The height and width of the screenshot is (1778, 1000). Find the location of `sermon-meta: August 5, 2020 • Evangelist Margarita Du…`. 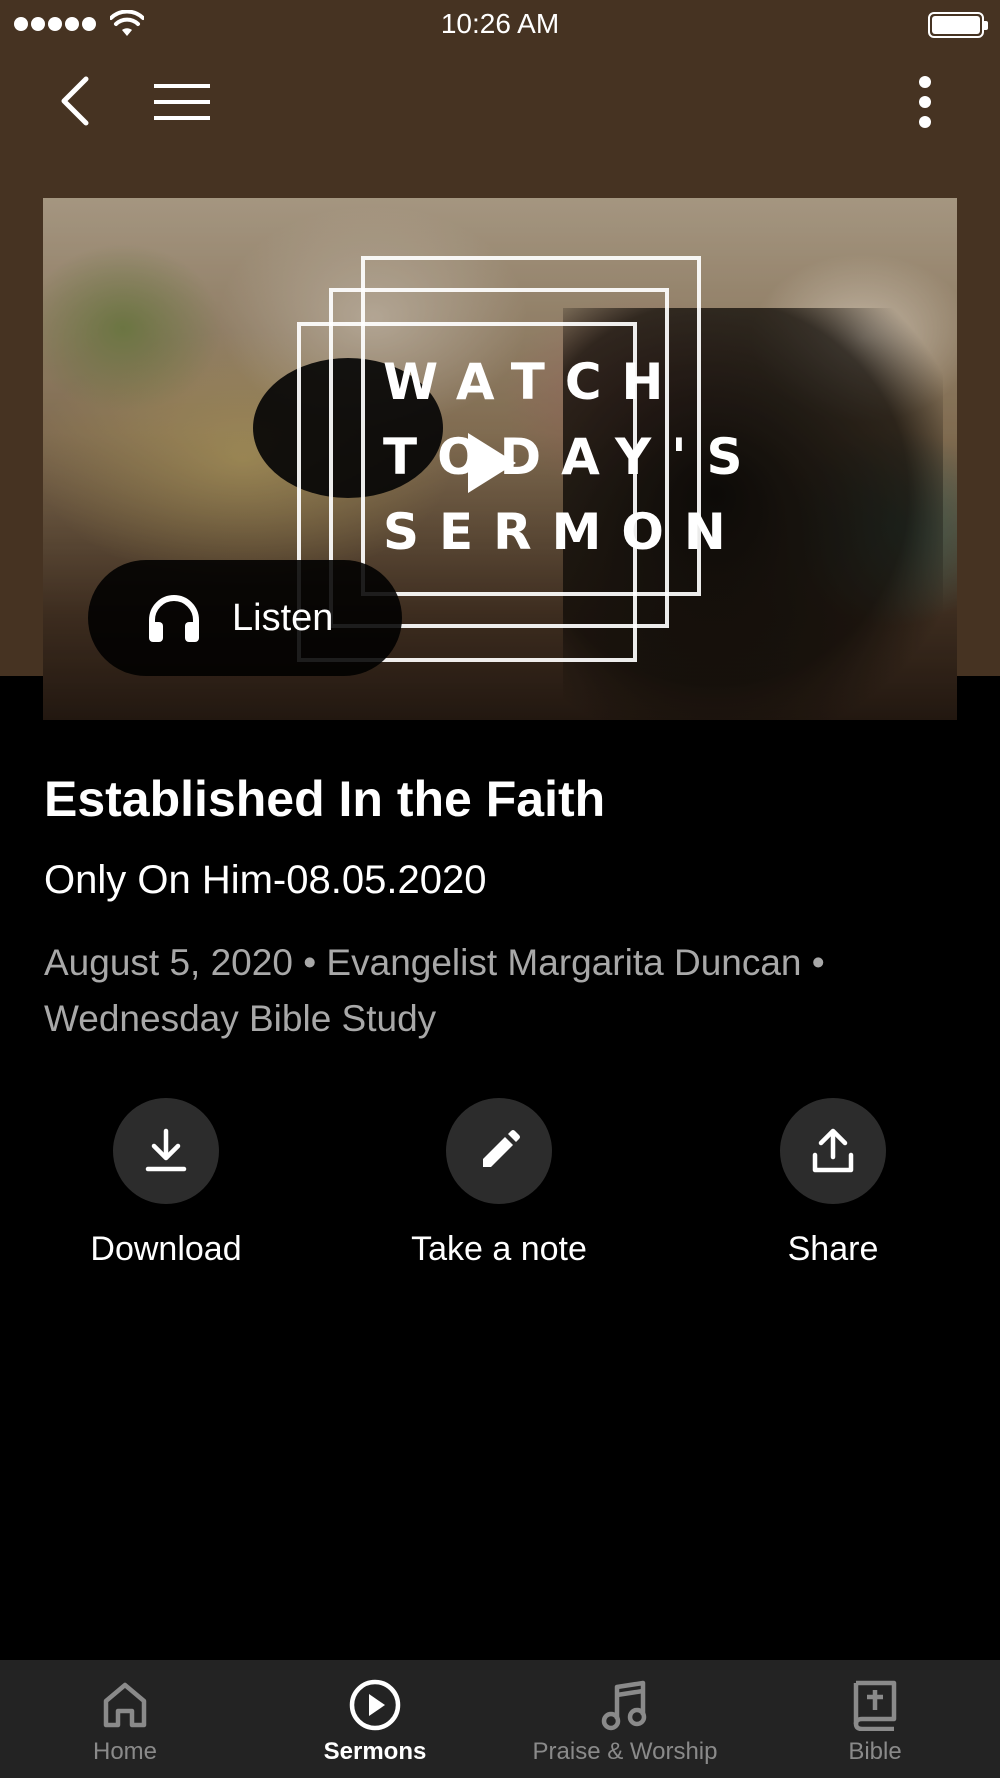

sermon-meta: August 5, 2020 • Evangelist Margarita Du… is located at coordinates (434, 990).